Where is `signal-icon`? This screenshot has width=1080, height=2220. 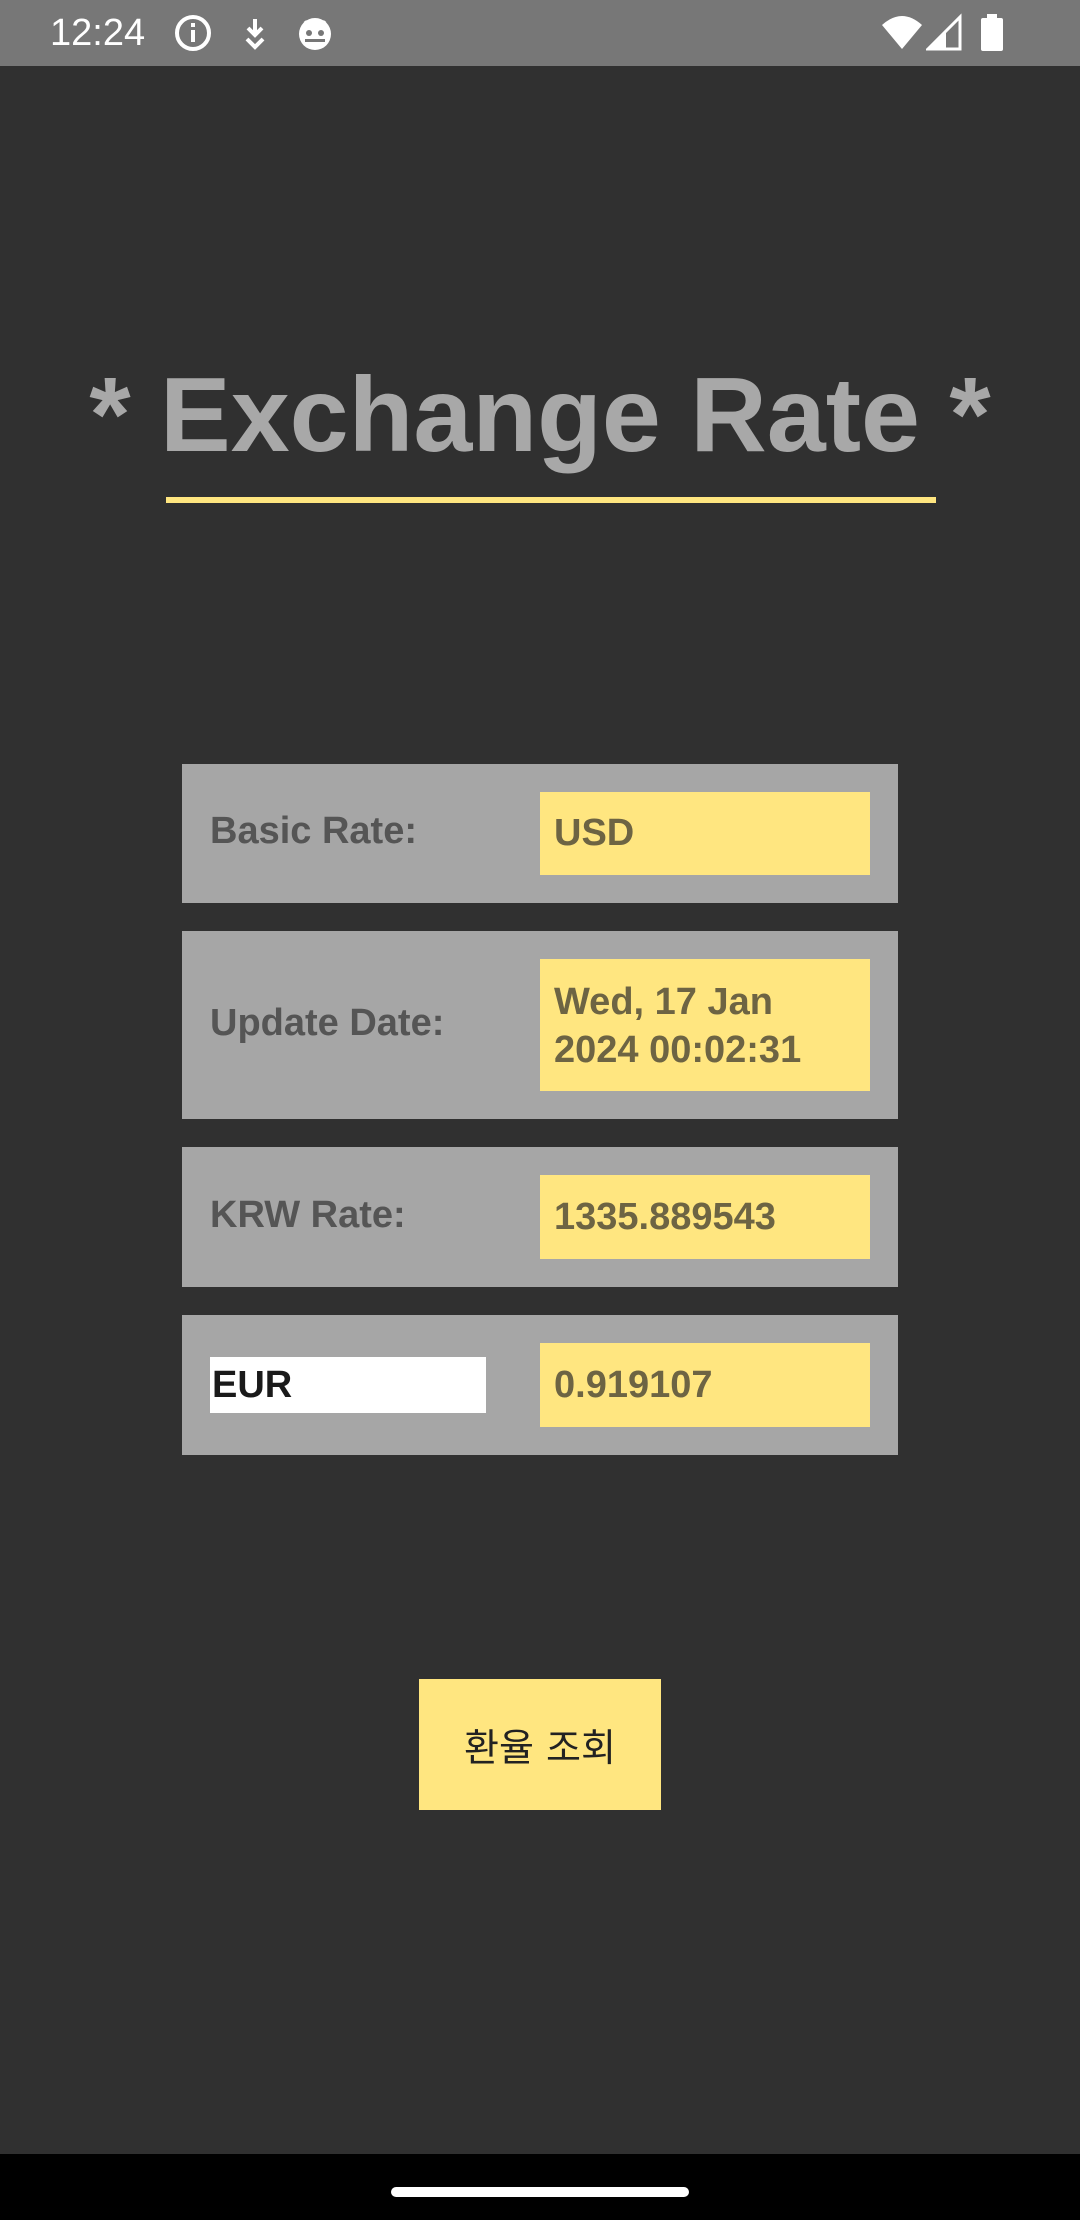
signal-icon is located at coordinates (944, 32).